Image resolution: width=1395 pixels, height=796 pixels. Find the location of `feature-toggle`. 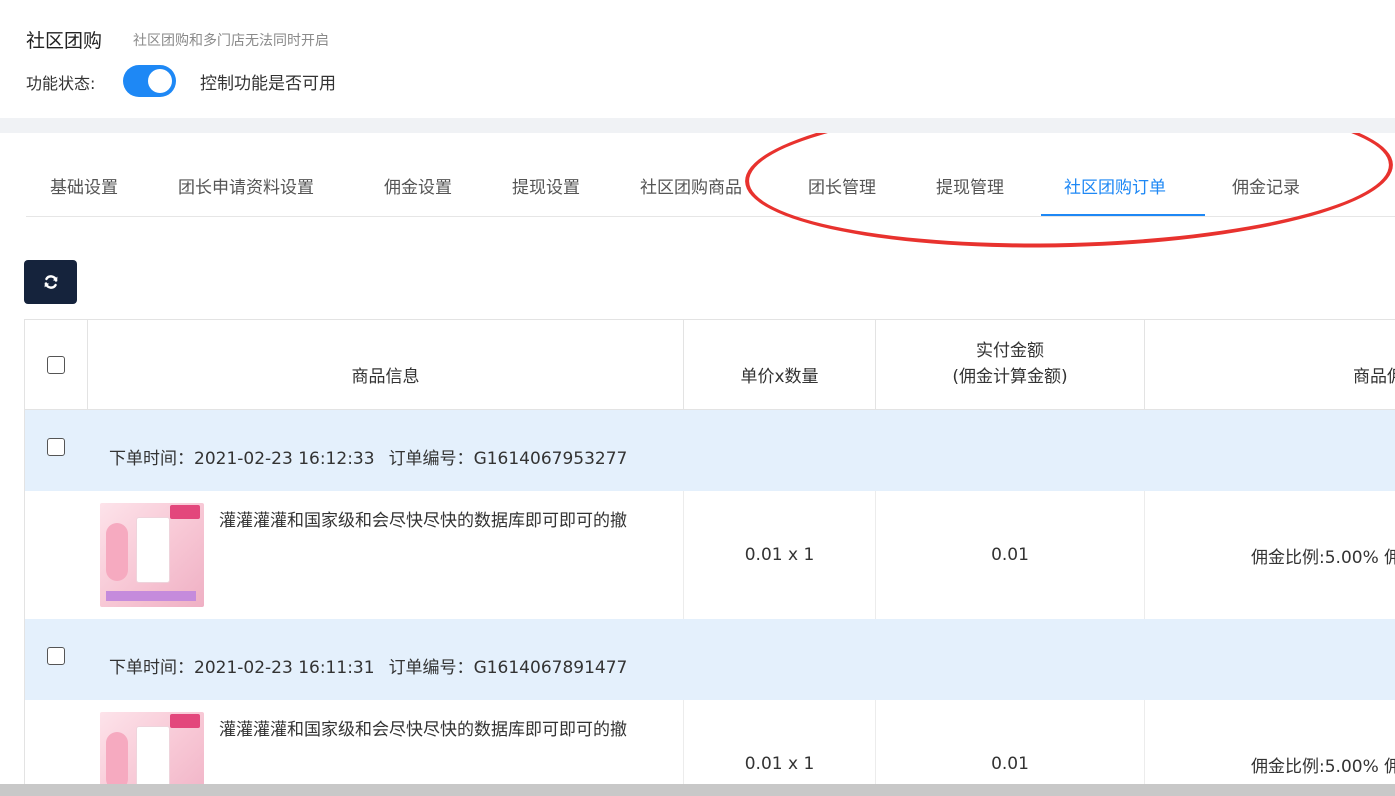

feature-toggle is located at coordinates (149, 81).